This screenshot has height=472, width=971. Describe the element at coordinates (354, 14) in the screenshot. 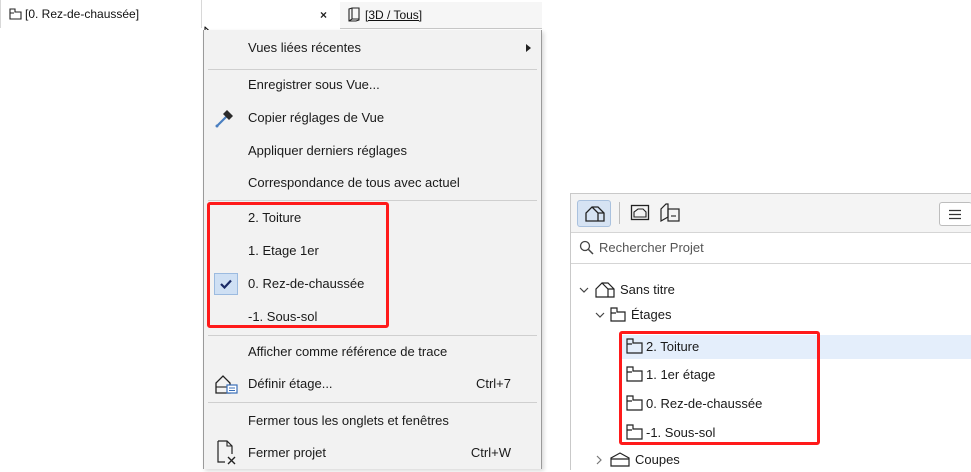

I see `3d-window-icon` at that location.